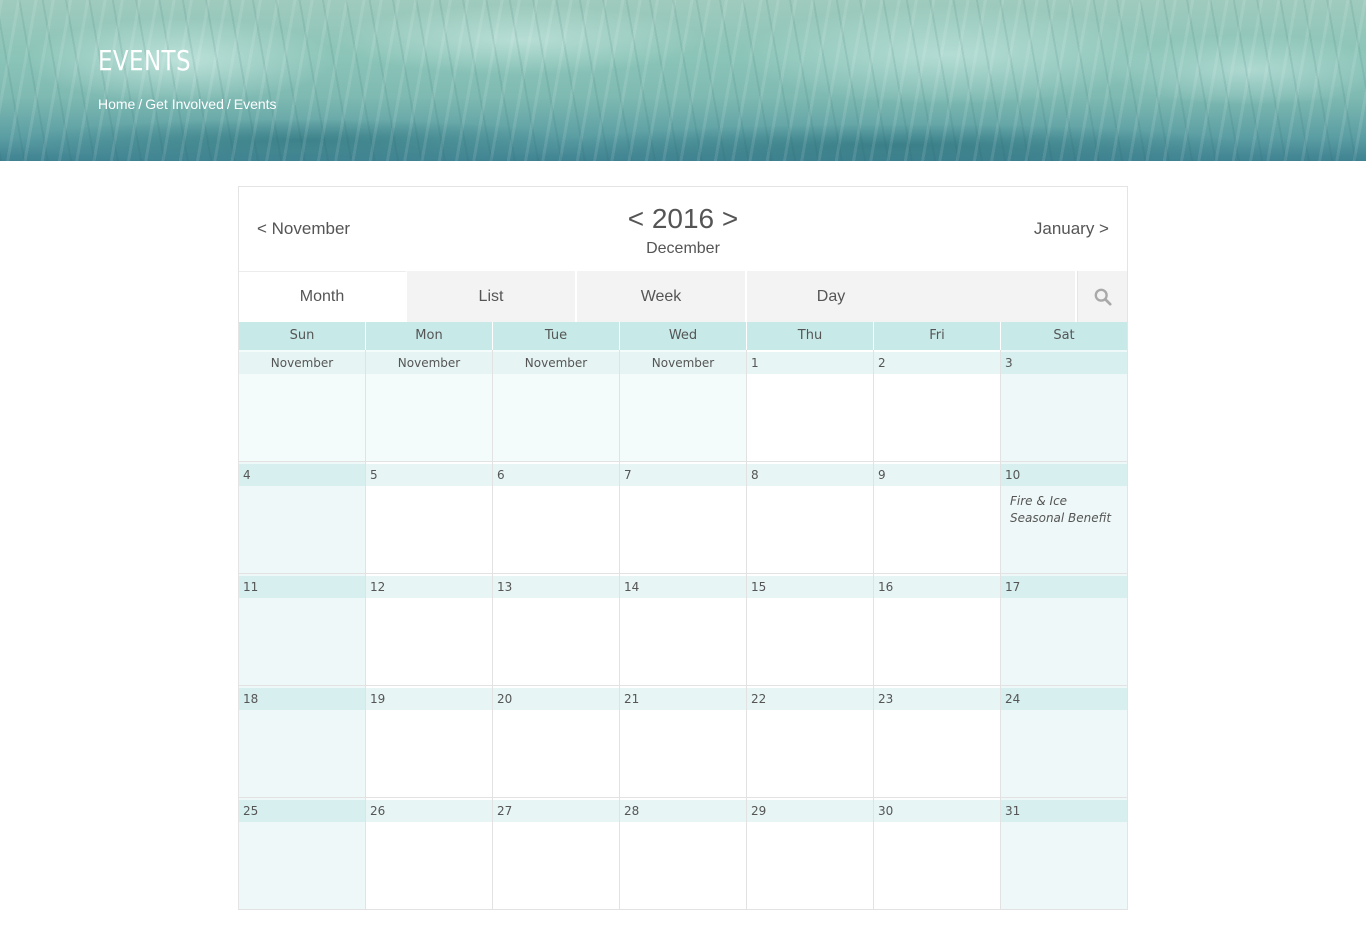 This screenshot has width=1366, height=951. I want to click on day-number: 11, so click(302, 587).